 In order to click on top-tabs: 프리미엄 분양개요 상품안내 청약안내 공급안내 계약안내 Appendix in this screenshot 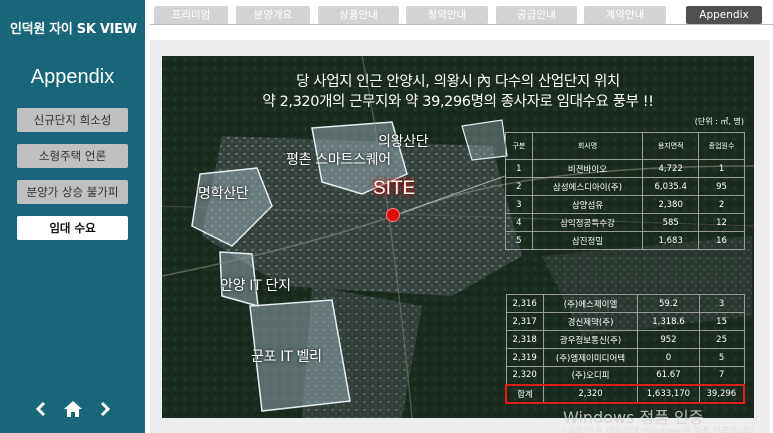, I will do `click(460, 15)`.